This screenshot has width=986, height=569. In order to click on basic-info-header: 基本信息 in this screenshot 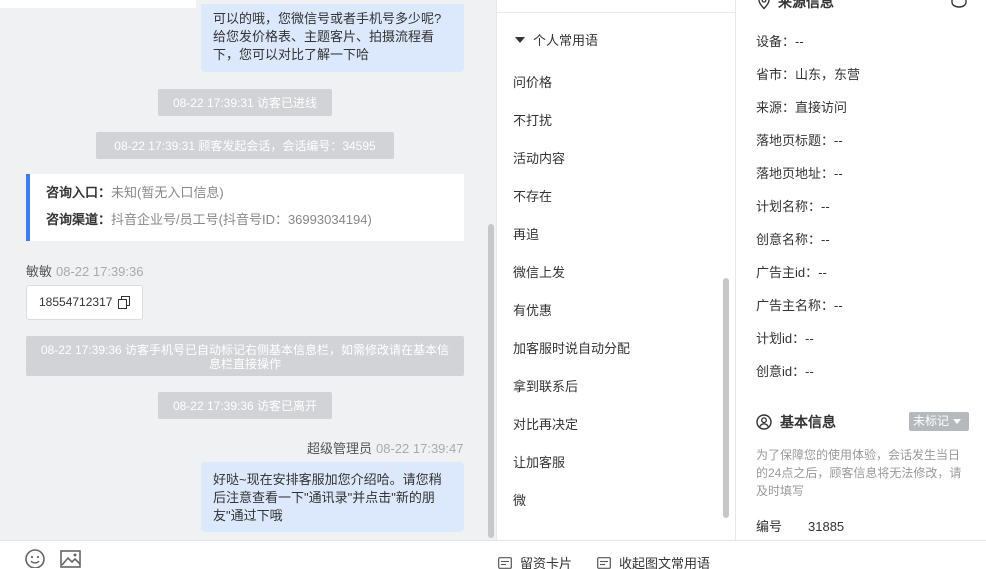, I will do `click(796, 422)`.